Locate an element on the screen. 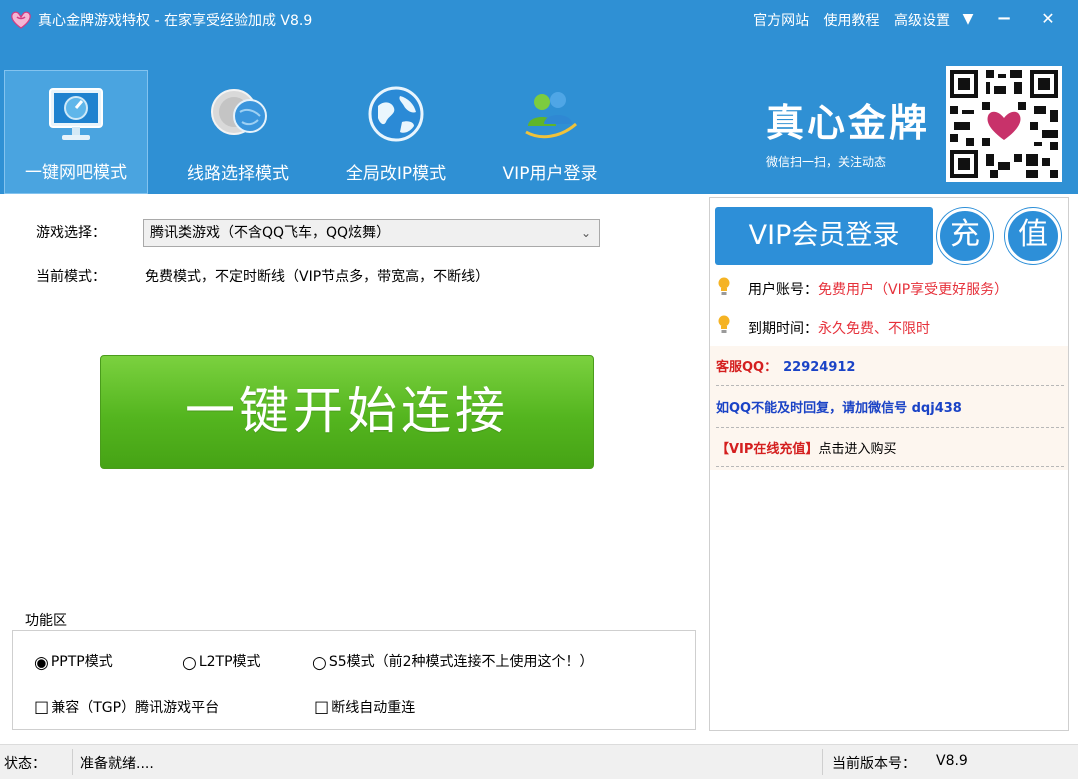 The height and width of the screenshot is (779, 1078). radio-pptp: ◉ PPTP模式 is located at coordinates (73, 662).